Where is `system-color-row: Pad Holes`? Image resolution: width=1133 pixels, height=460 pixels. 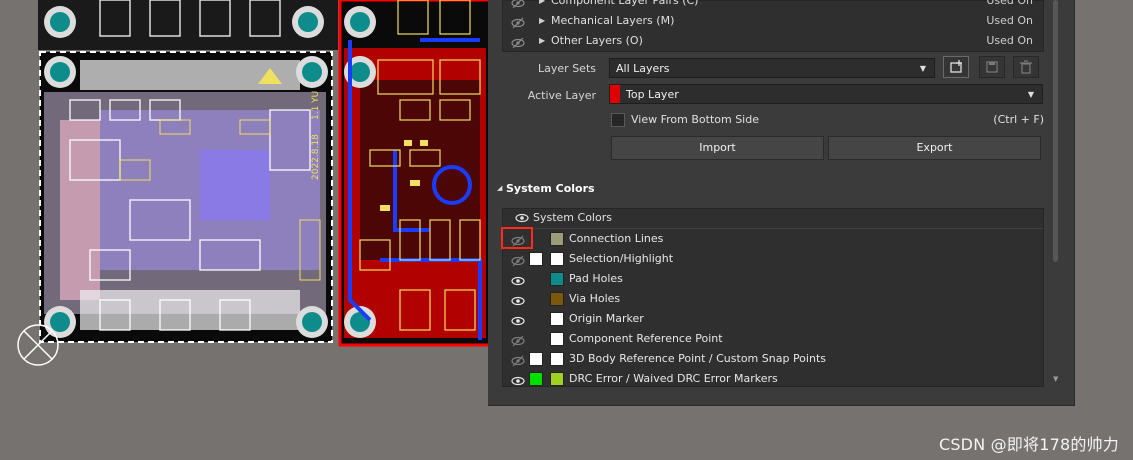
system-color-row: Pad Holes is located at coordinates (773, 279).